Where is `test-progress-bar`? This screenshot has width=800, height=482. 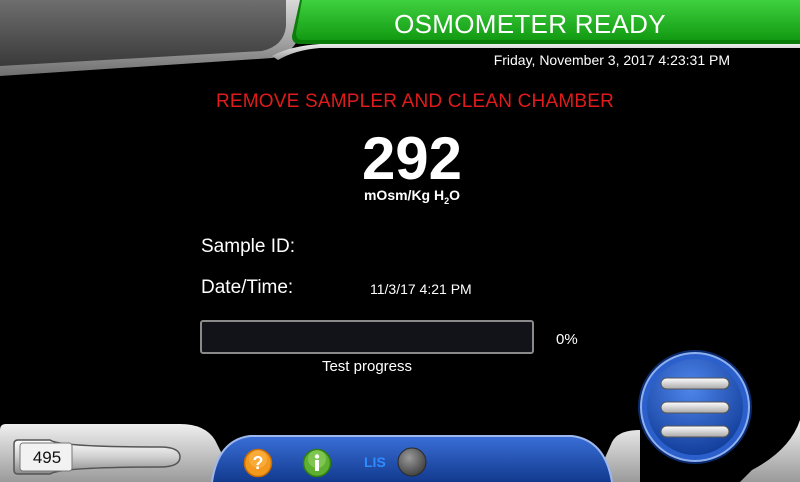 test-progress-bar is located at coordinates (367, 337).